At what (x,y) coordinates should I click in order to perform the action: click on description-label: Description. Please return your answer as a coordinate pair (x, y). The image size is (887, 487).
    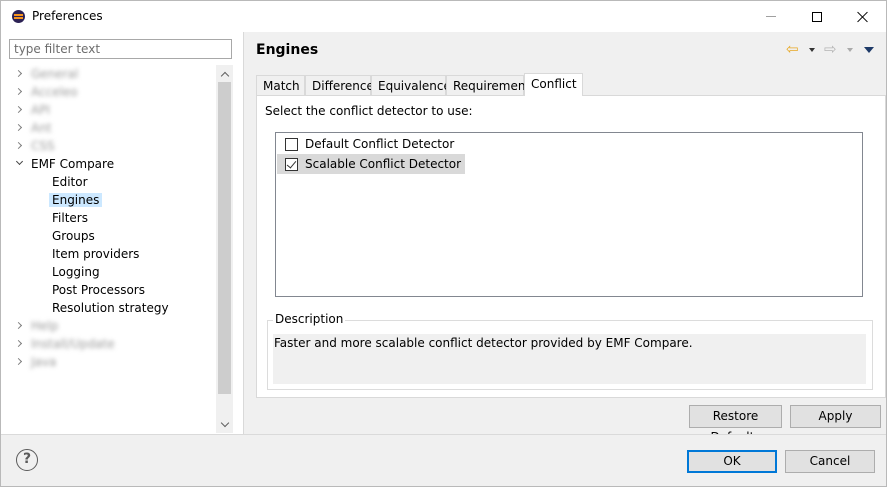
    Looking at the image, I should click on (309, 319).